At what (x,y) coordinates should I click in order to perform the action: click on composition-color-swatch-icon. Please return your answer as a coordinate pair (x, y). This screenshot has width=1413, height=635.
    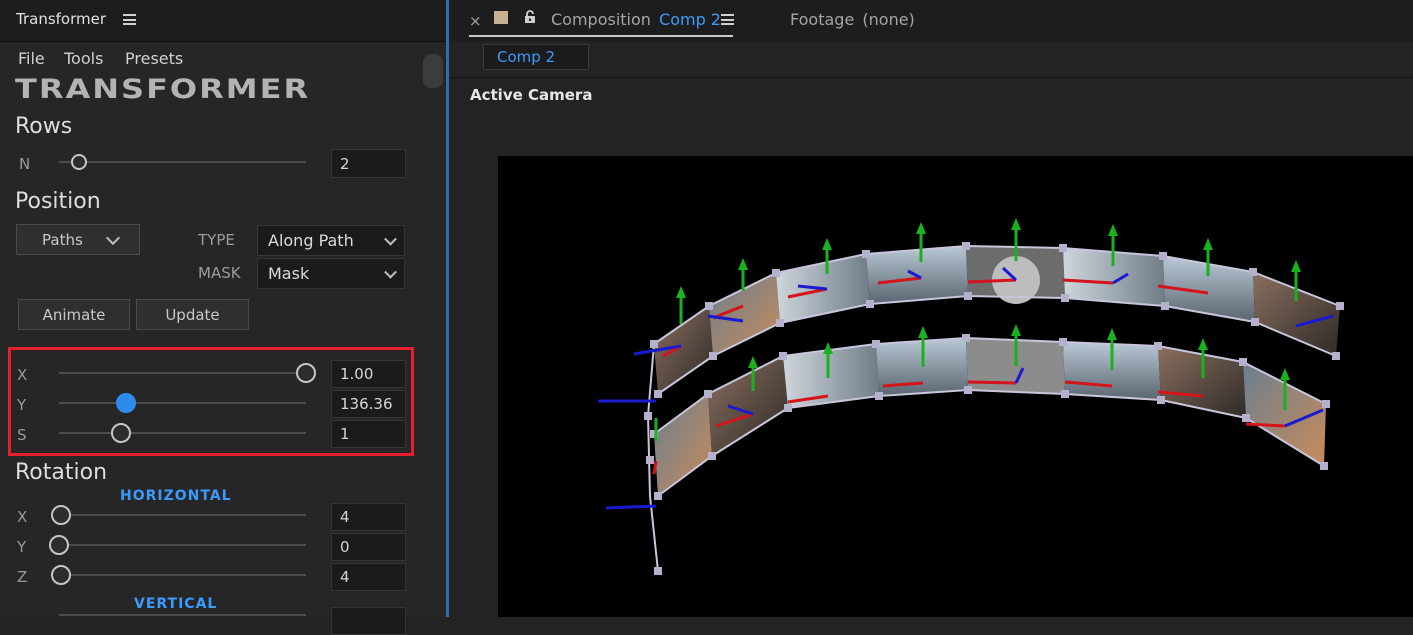
    Looking at the image, I should click on (501, 17).